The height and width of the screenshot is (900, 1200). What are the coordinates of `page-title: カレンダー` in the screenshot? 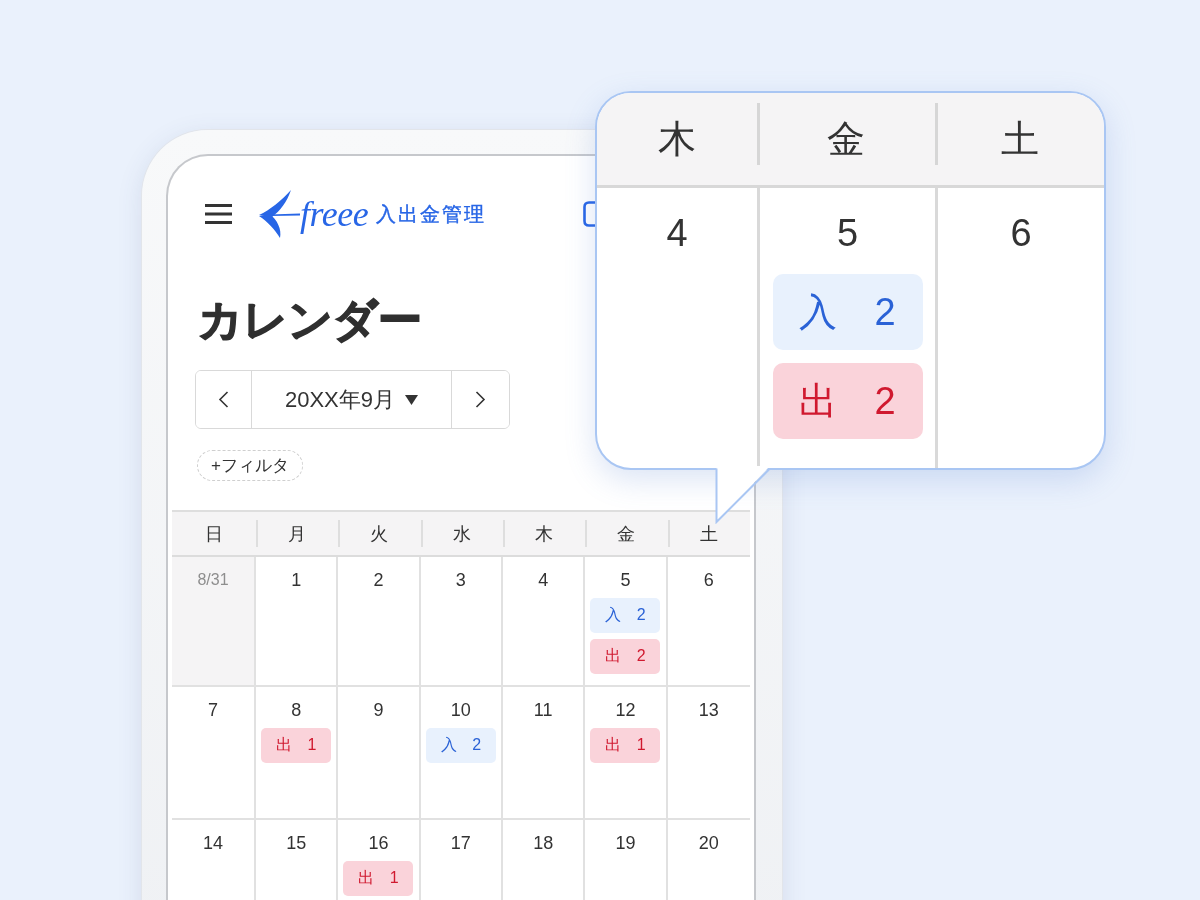 It's located at (310, 320).